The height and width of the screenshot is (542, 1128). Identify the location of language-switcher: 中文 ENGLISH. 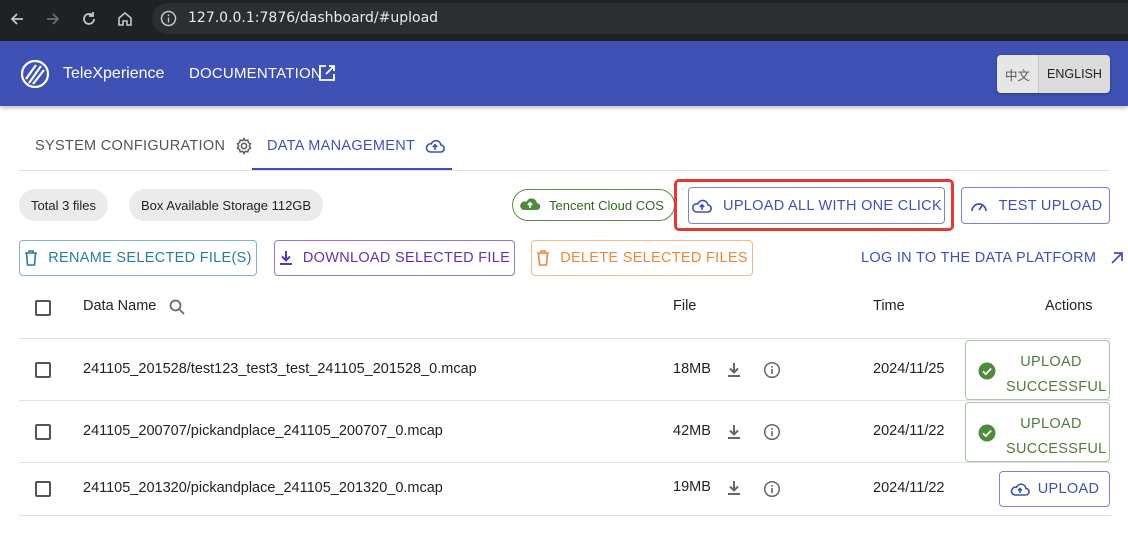
(1053, 74).